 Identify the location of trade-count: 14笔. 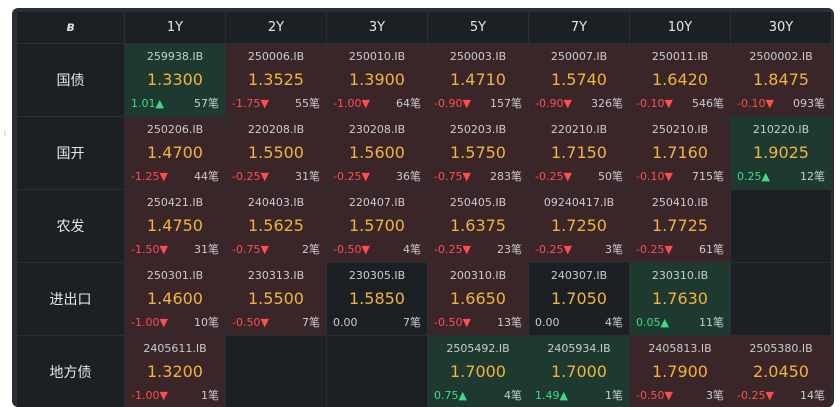
(812, 395).